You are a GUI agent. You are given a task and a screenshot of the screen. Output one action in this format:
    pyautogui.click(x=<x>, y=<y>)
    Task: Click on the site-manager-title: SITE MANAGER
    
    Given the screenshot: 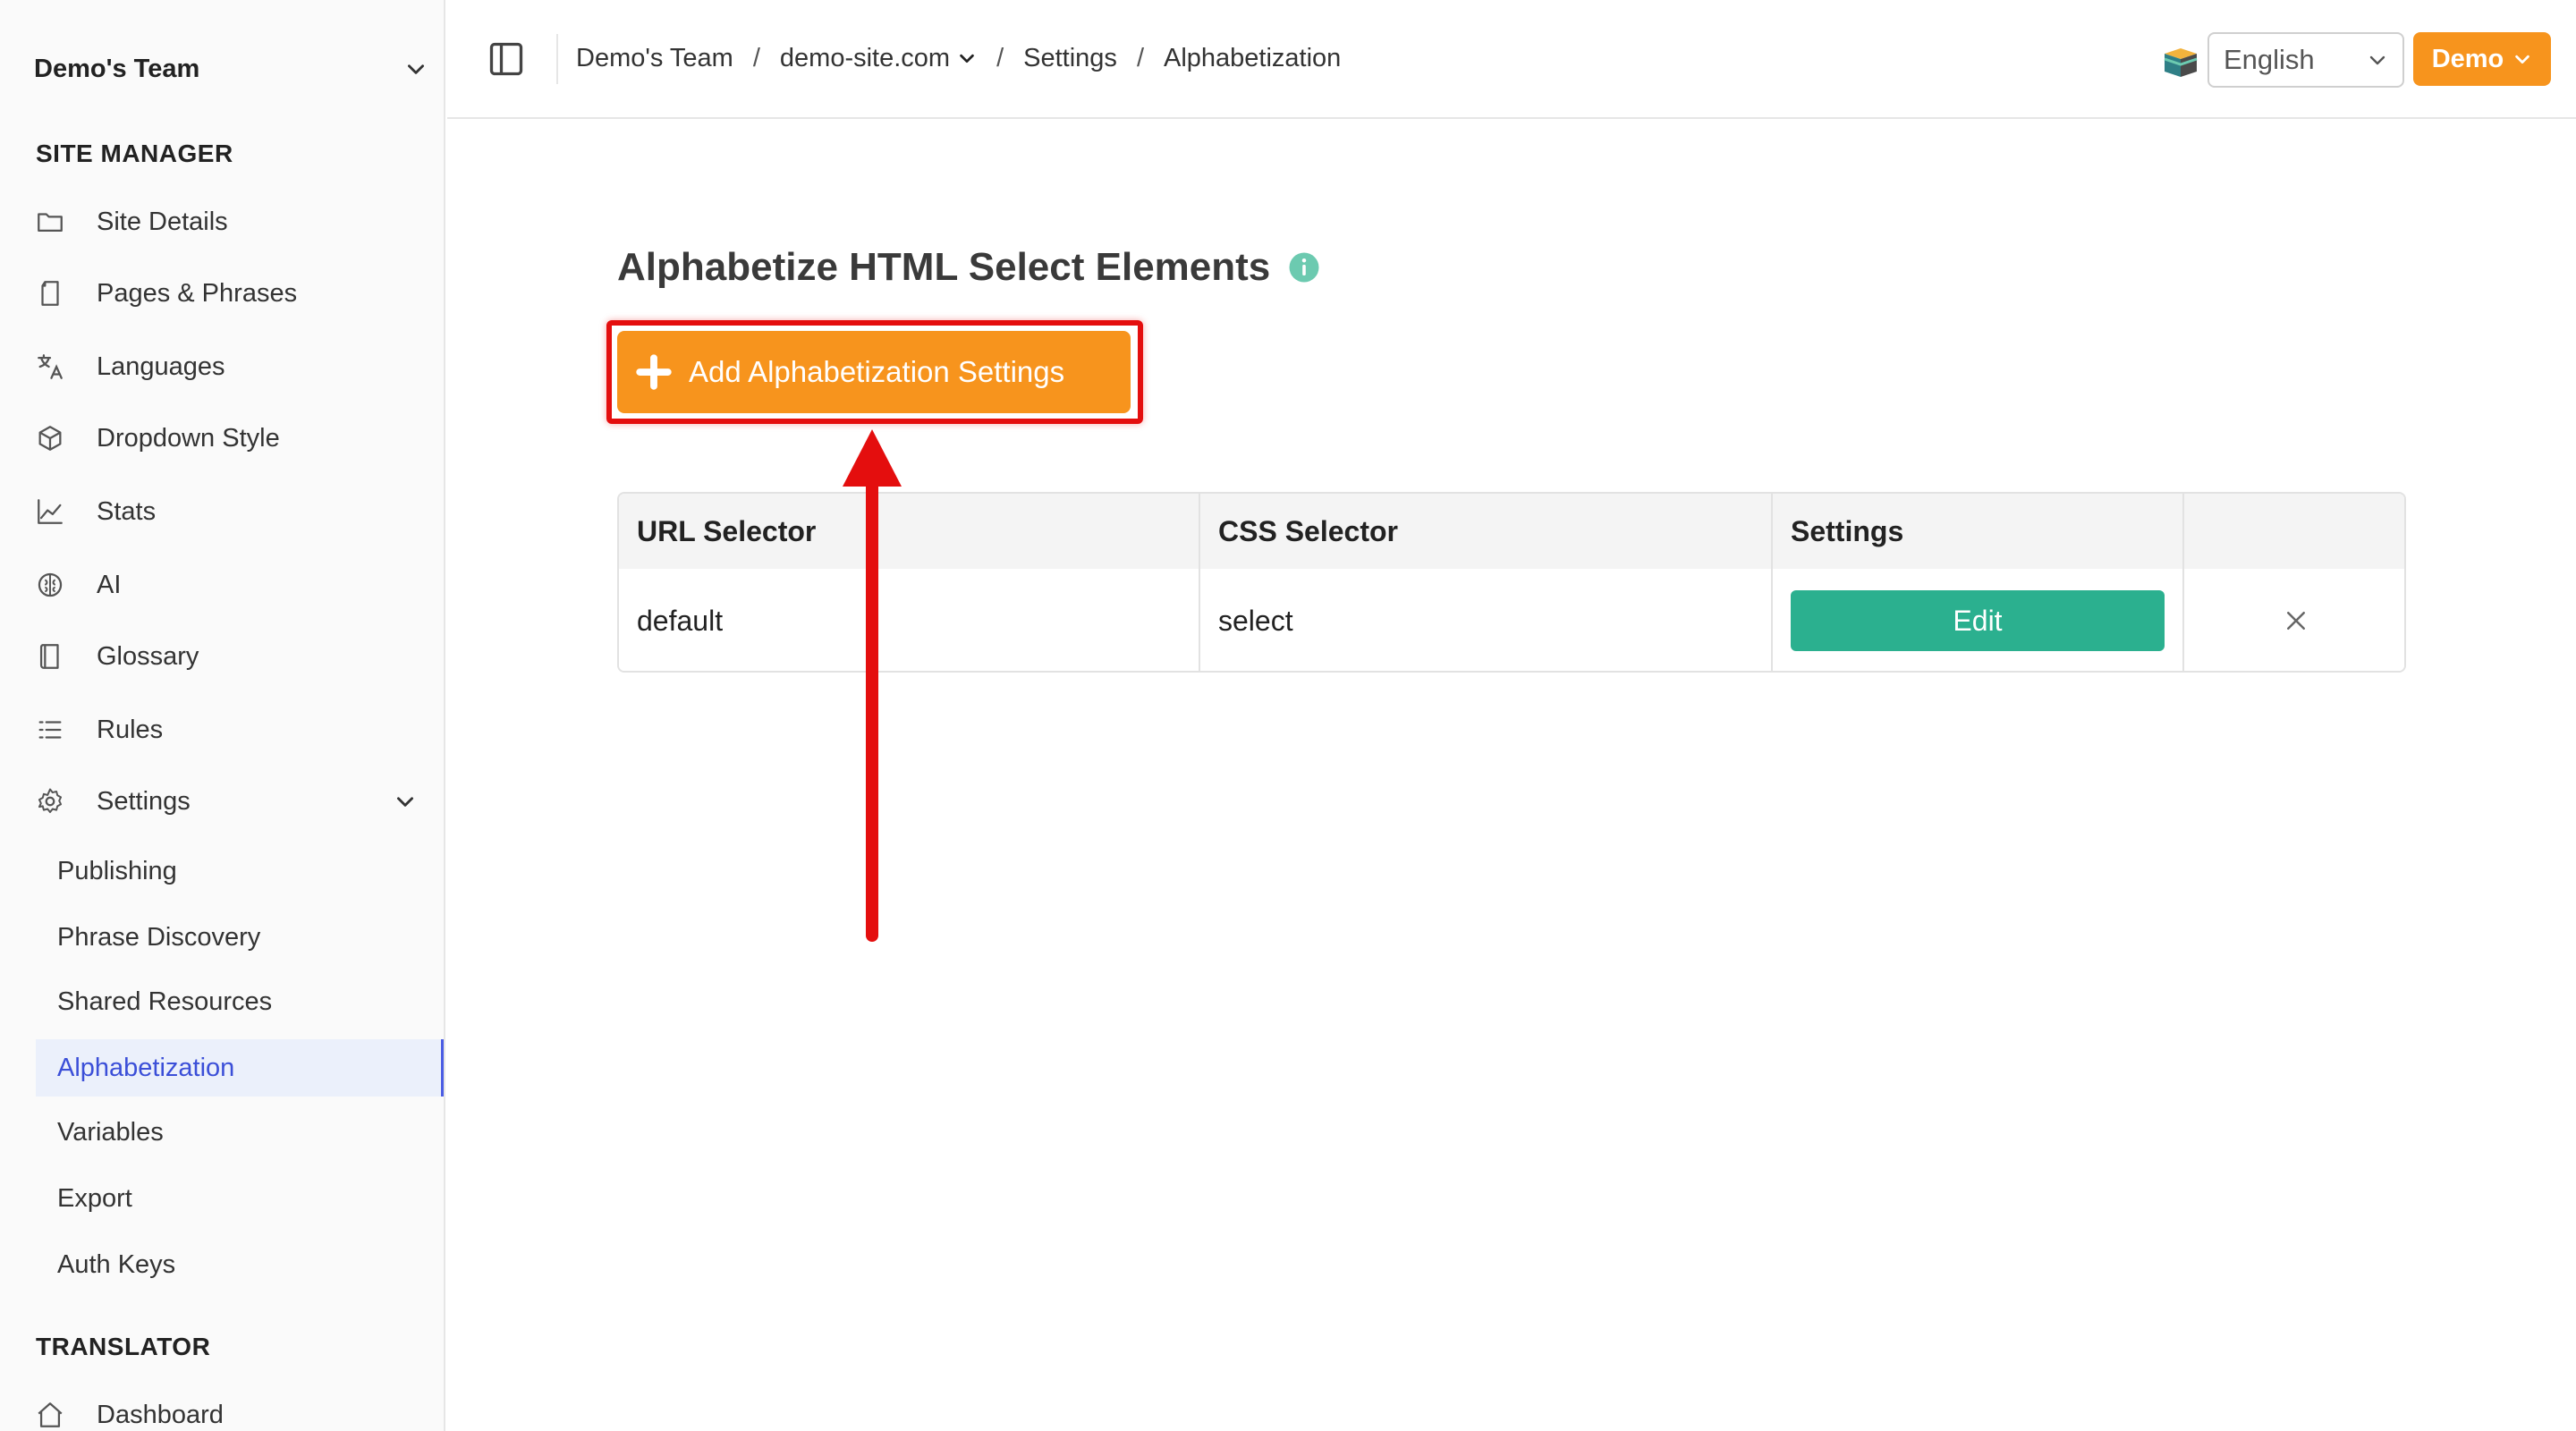 What is the action you would take?
    pyautogui.click(x=134, y=154)
    